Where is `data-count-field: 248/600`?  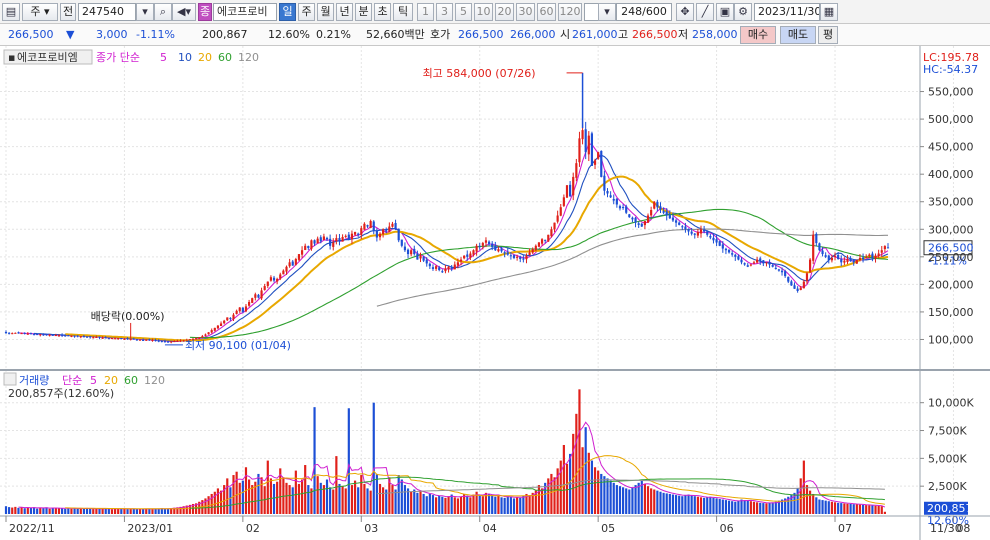 data-count-field: 248/600 is located at coordinates (644, 12).